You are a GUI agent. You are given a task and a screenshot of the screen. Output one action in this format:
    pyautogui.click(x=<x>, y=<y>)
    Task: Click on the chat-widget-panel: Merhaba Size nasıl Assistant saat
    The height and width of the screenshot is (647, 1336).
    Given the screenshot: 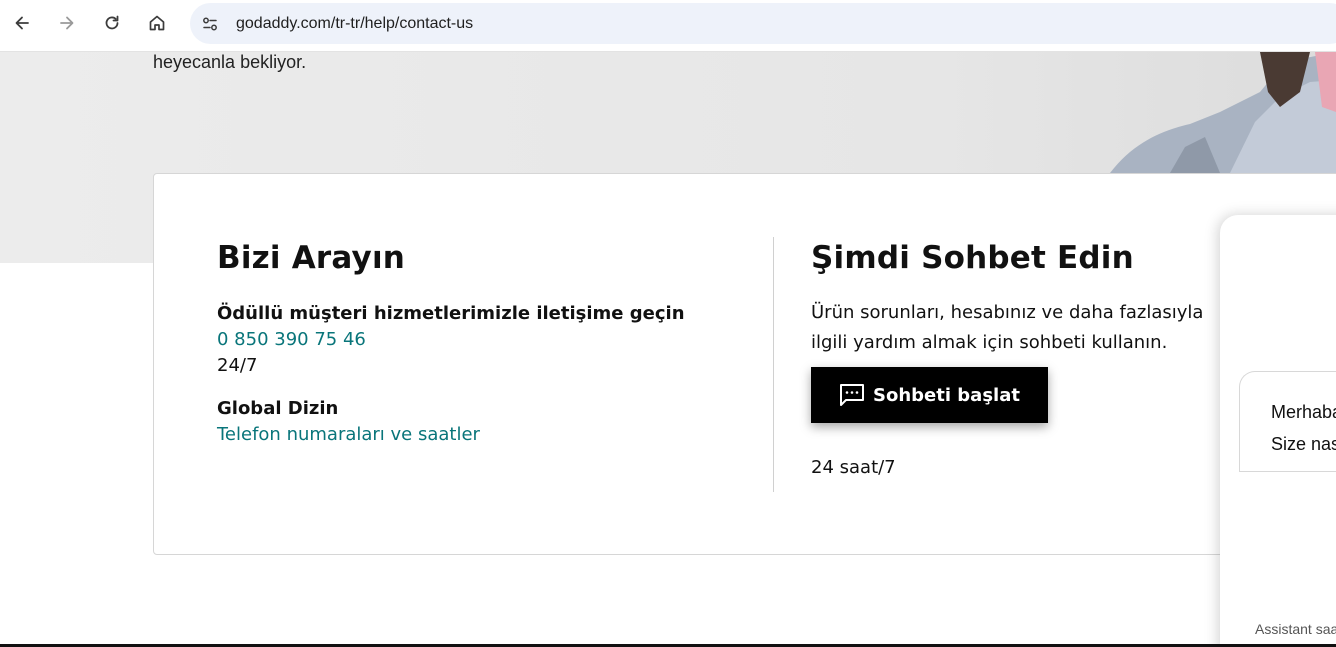 What is the action you would take?
    pyautogui.click(x=1278, y=431)
    